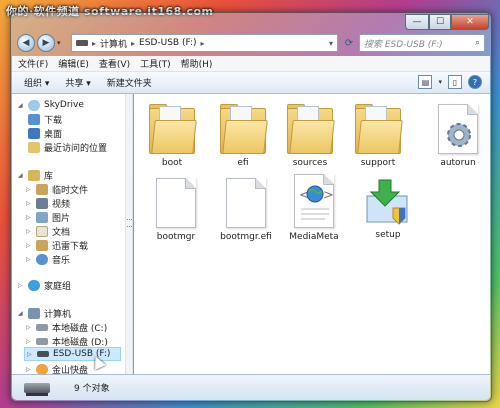 The width and height of the screenshot is (500, 408). I want to click on setup-icon, so click(387, 202).